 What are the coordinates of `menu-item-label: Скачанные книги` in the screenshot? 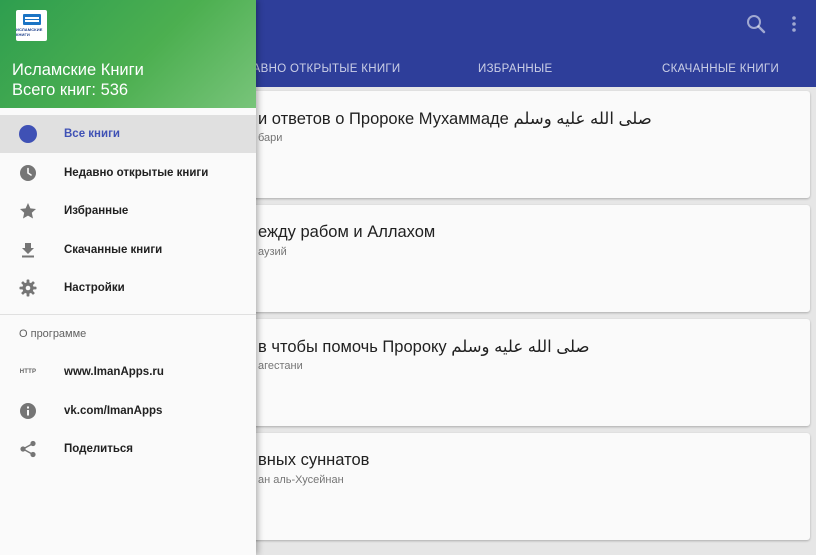 It's located at (113, 250).